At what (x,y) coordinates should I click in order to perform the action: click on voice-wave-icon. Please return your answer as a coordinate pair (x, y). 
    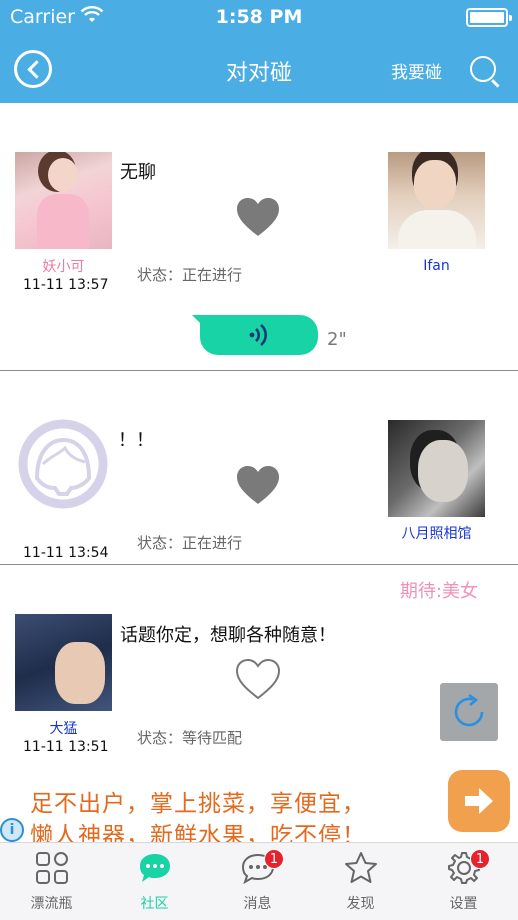
    Looking at the image, I should click on (258, 335).